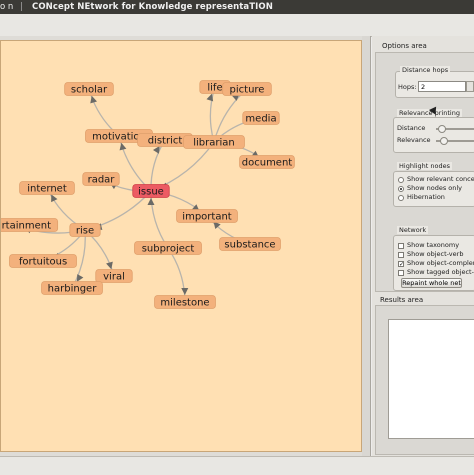  What do you see at coordinates (470, 86) in the screenshot?
I see `hops-spinner` at bounding box center [470, 86].